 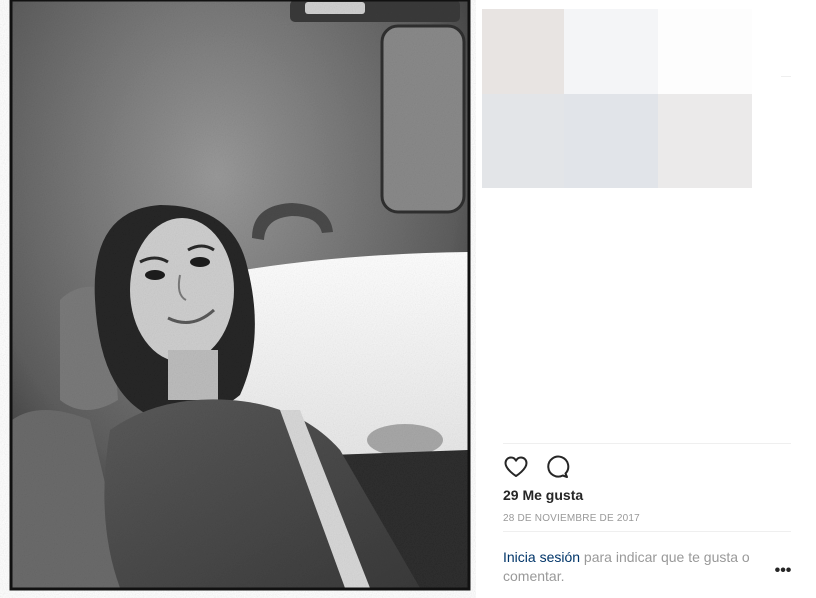 I want to click on like-count: 29 Me gusta, so click(x=543, y=495).